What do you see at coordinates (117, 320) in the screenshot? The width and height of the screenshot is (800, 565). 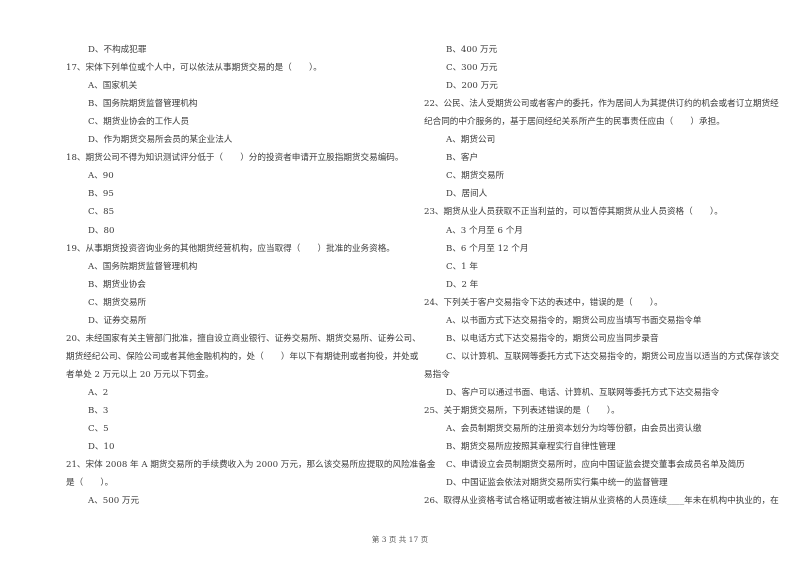 I see `answer-option: D、证券交易所` at bounding box center [117, 320].